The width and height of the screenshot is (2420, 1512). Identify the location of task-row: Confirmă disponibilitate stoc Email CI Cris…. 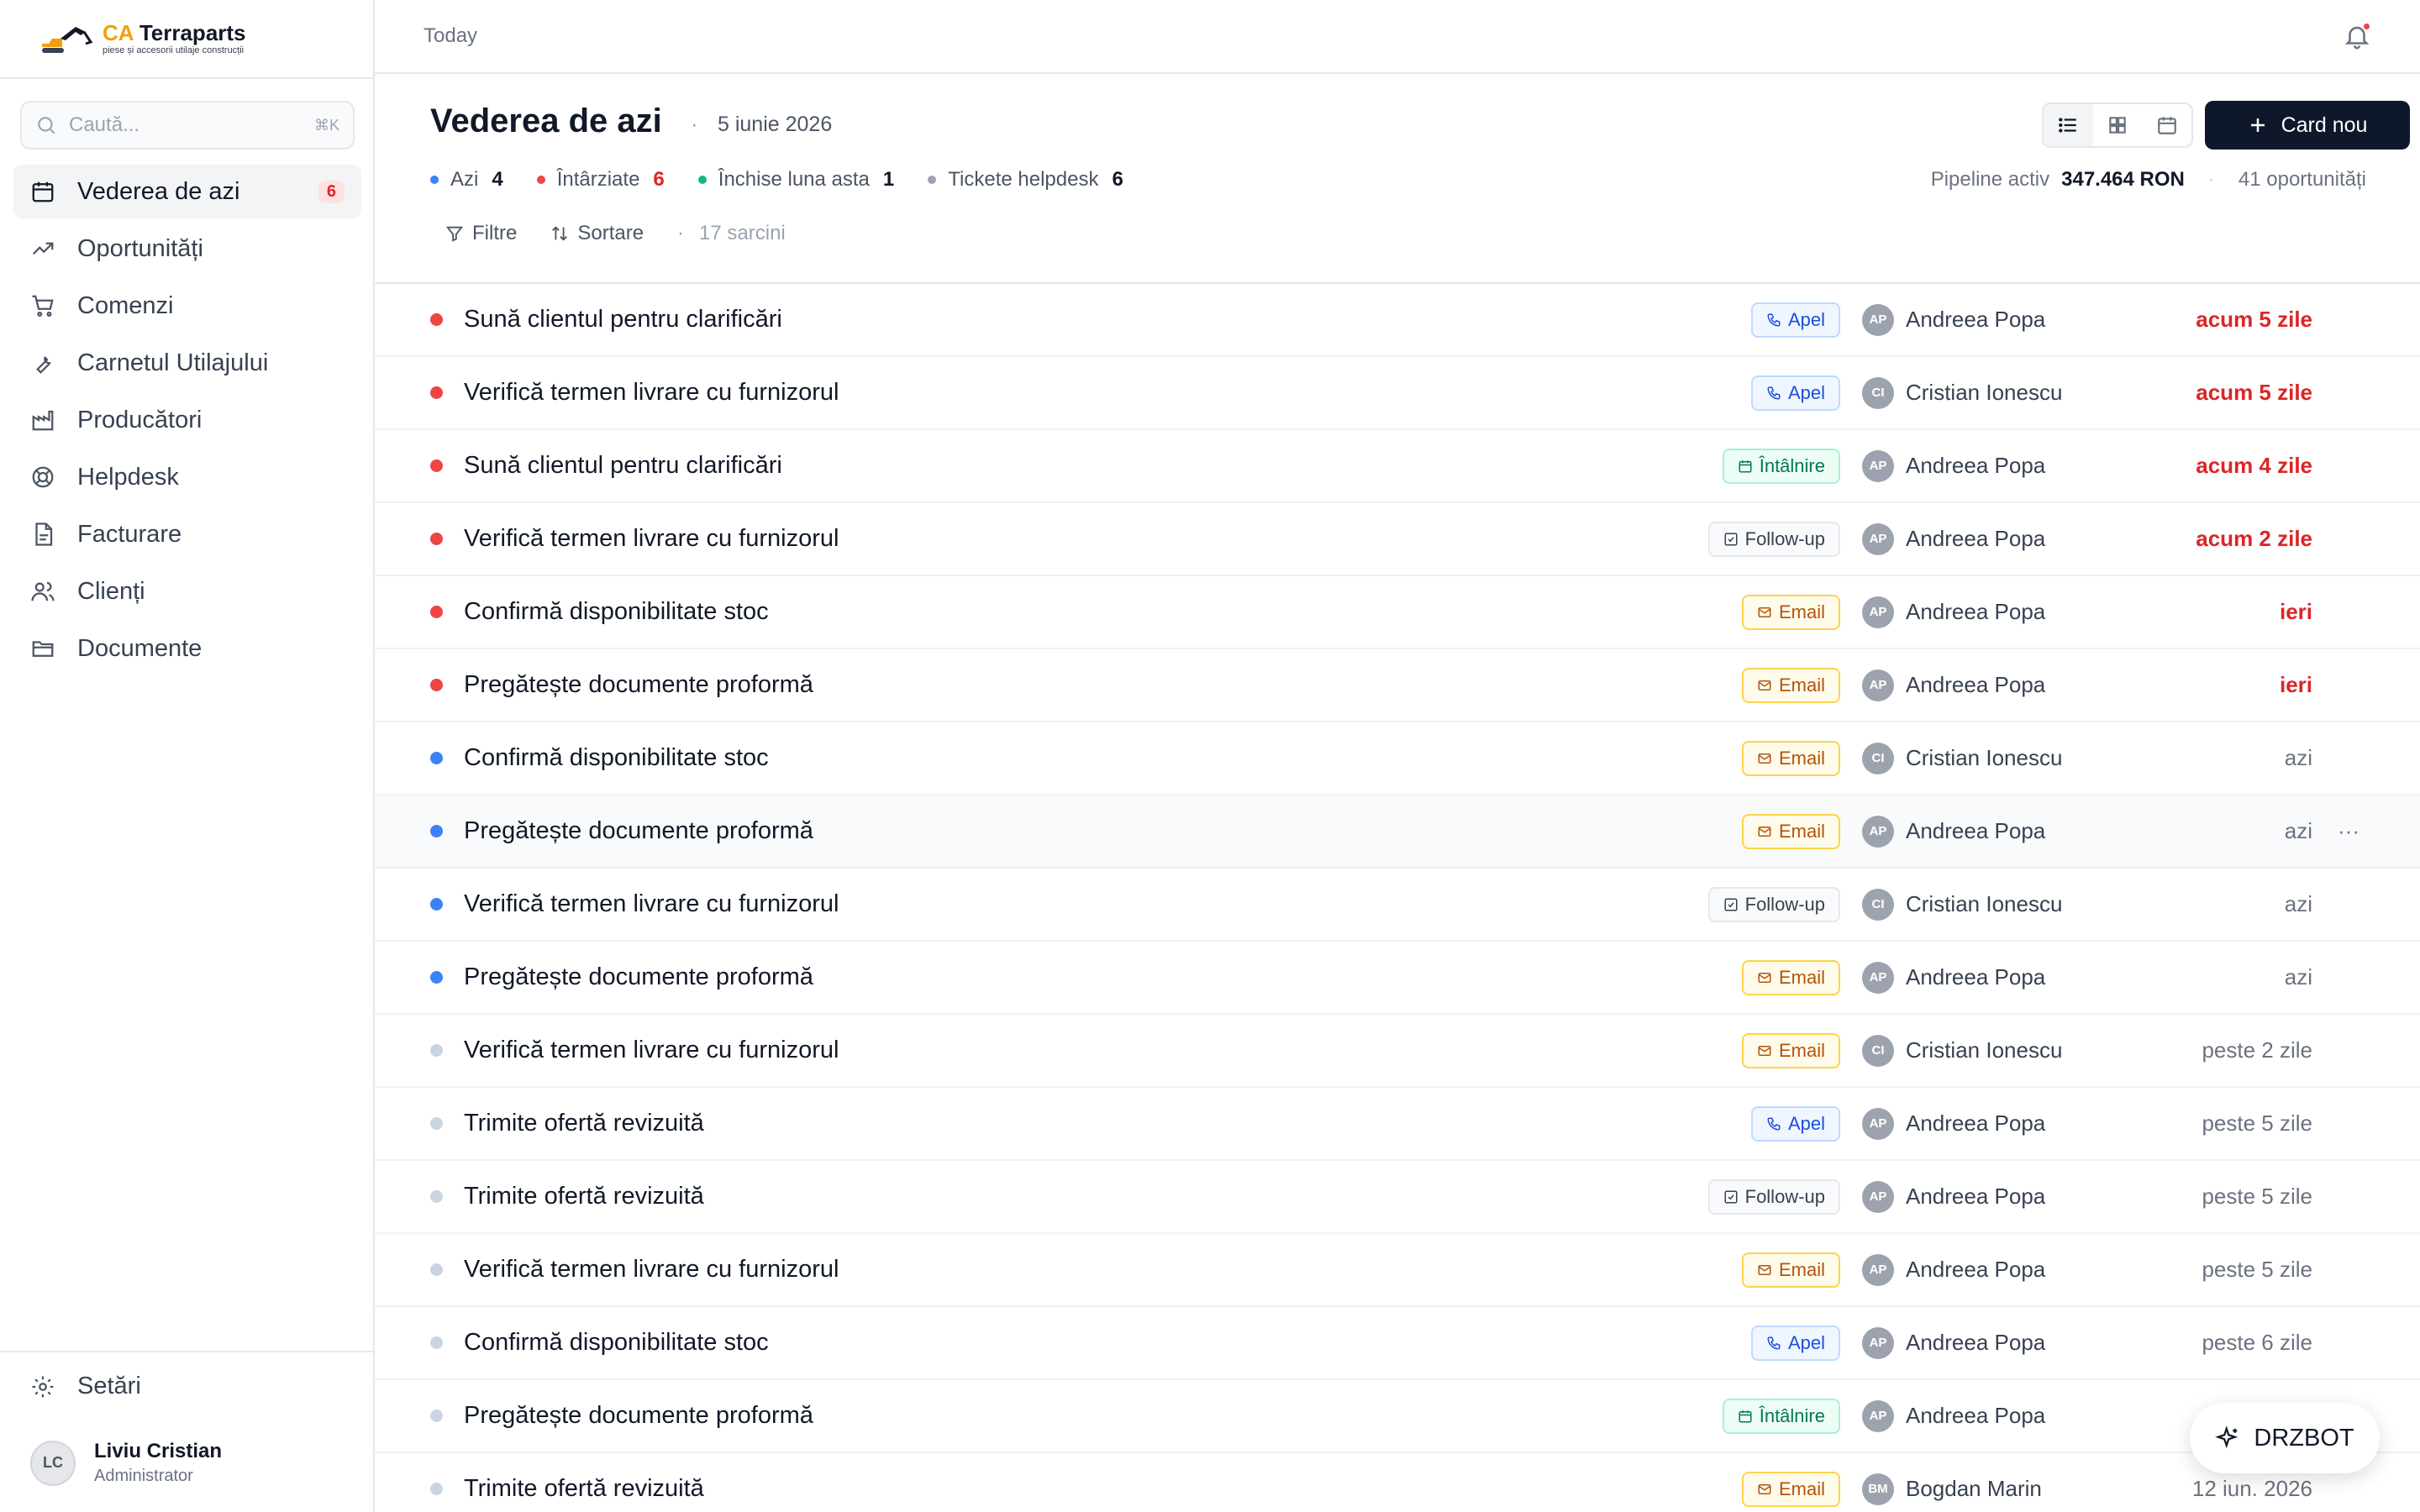
(1397, 758).